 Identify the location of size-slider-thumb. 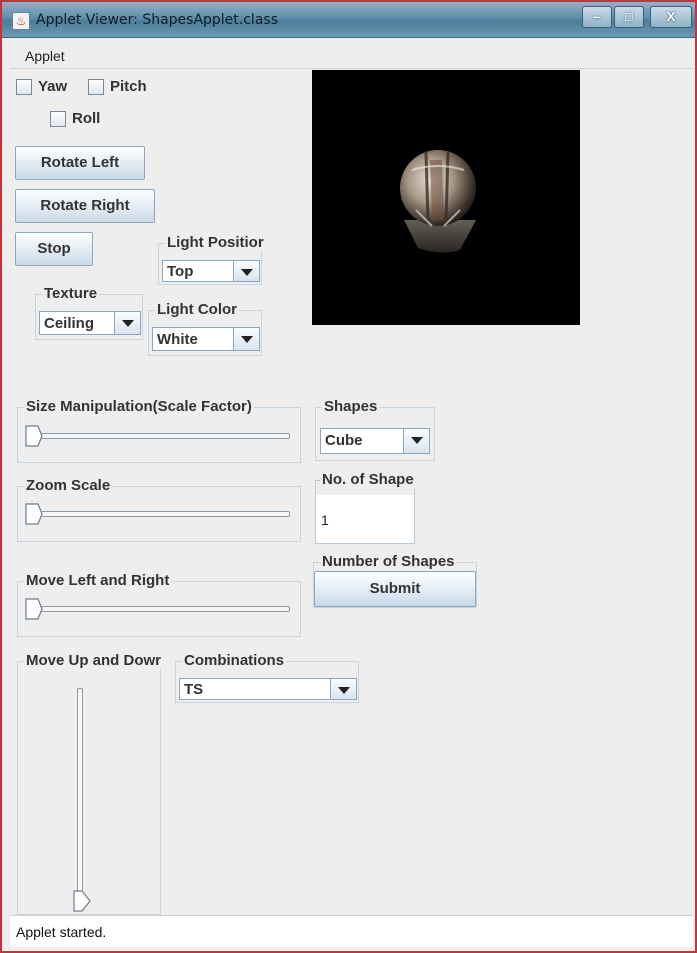
(34, 436).